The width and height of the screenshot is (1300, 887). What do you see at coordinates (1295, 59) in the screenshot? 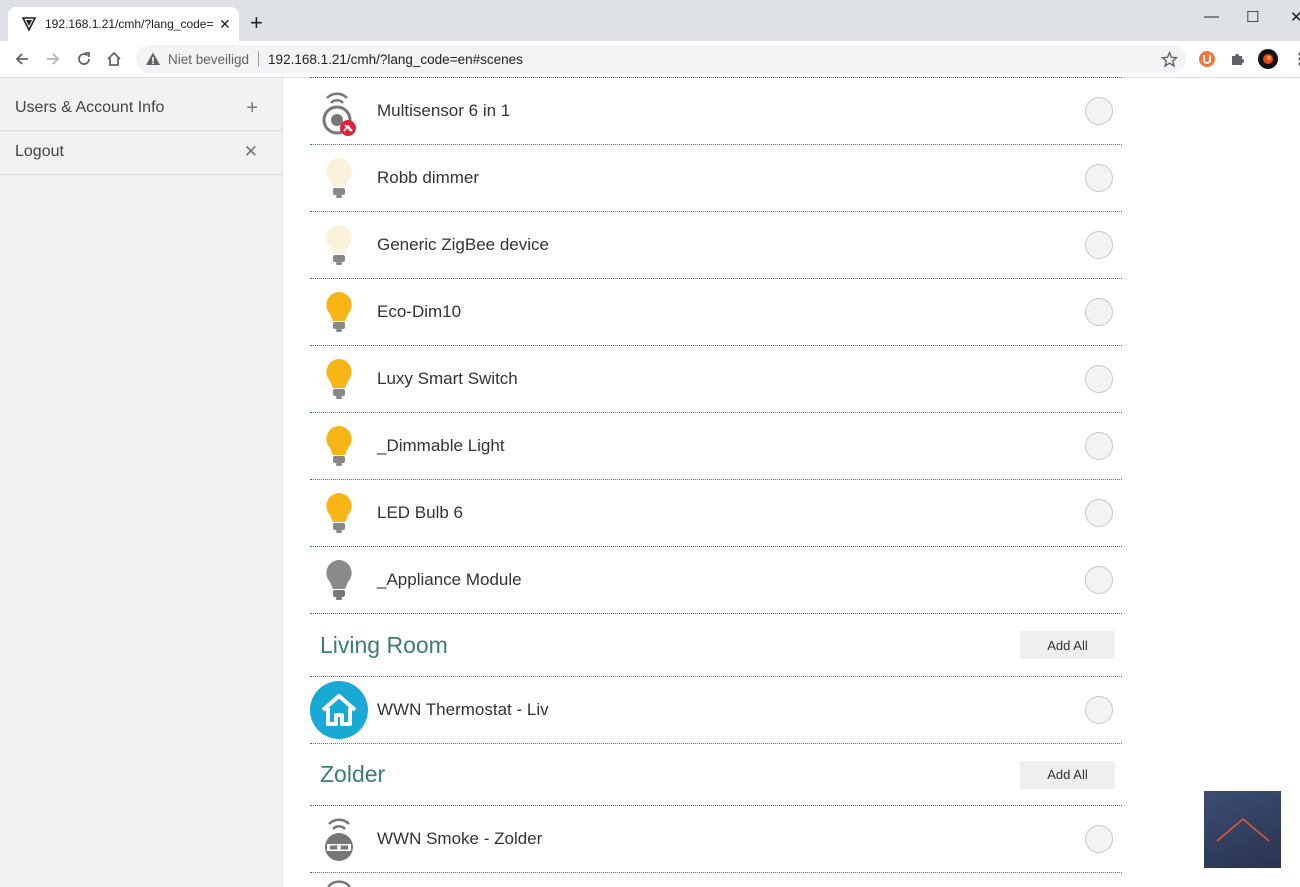
I see `chrome-menu-icon` at bounding box center [1295, 59].